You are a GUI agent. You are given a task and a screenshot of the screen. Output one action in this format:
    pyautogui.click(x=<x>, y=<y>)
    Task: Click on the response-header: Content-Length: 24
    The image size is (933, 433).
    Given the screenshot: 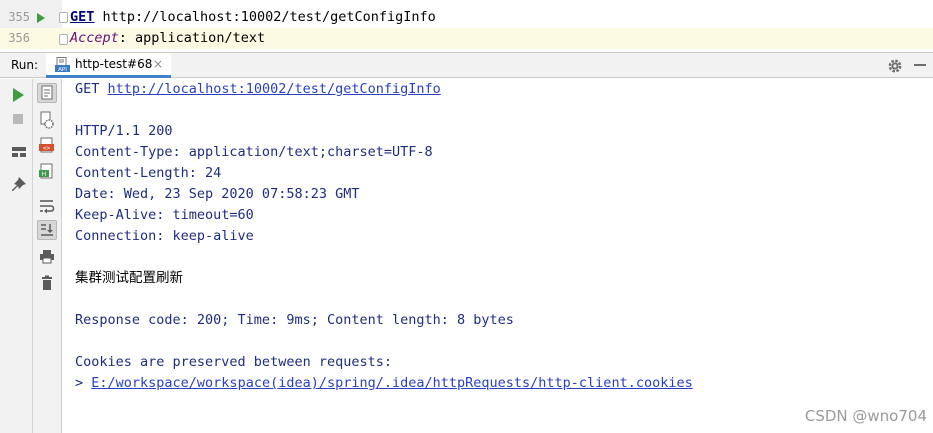 What is the action you would take?
    pyautogui.click(x=148, y=173)
    